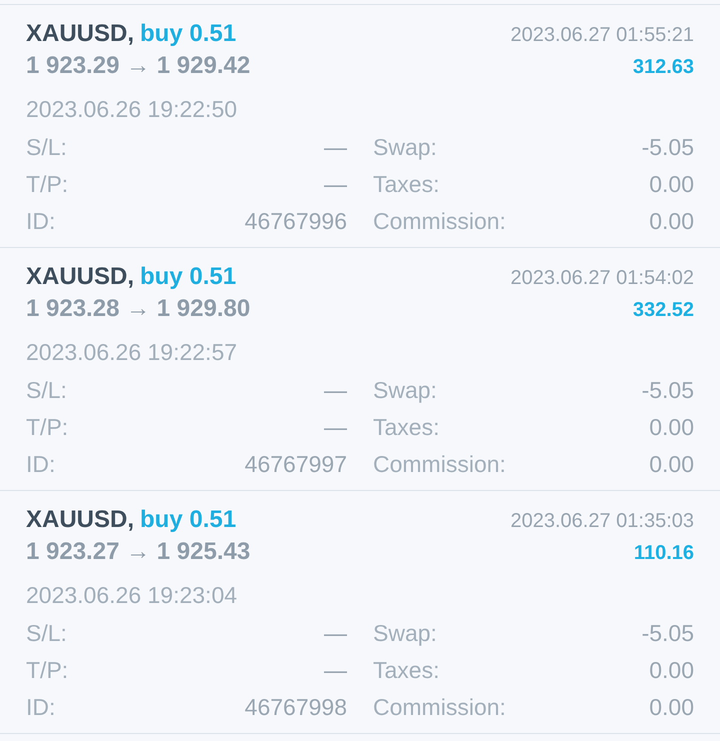 The height and width of the screenshot is (741, 720). What do you see at coordinates (602, 35) in the screenshot?
I see `close-time: 2023.06.27 01:55:21` at bounding box center [602, 35].